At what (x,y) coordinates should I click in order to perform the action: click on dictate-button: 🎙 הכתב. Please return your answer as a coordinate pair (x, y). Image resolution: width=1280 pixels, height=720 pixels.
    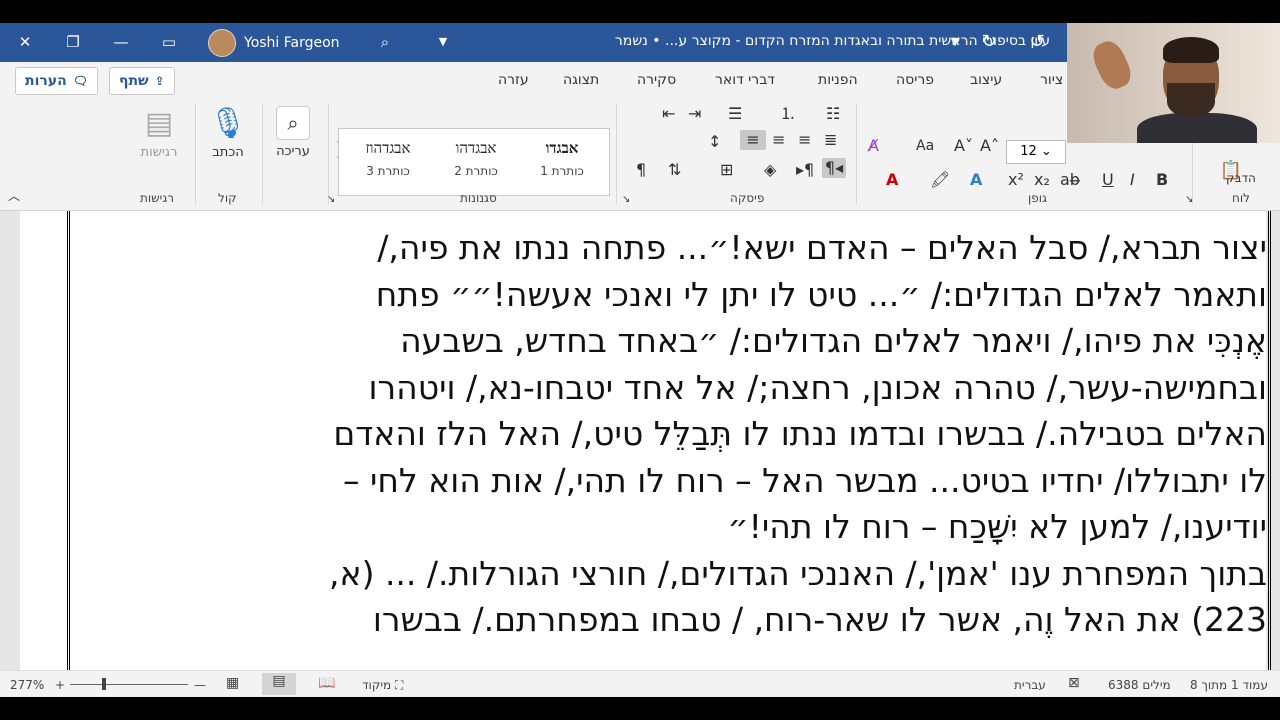
    Looking at the image, I should click on (228, 133).